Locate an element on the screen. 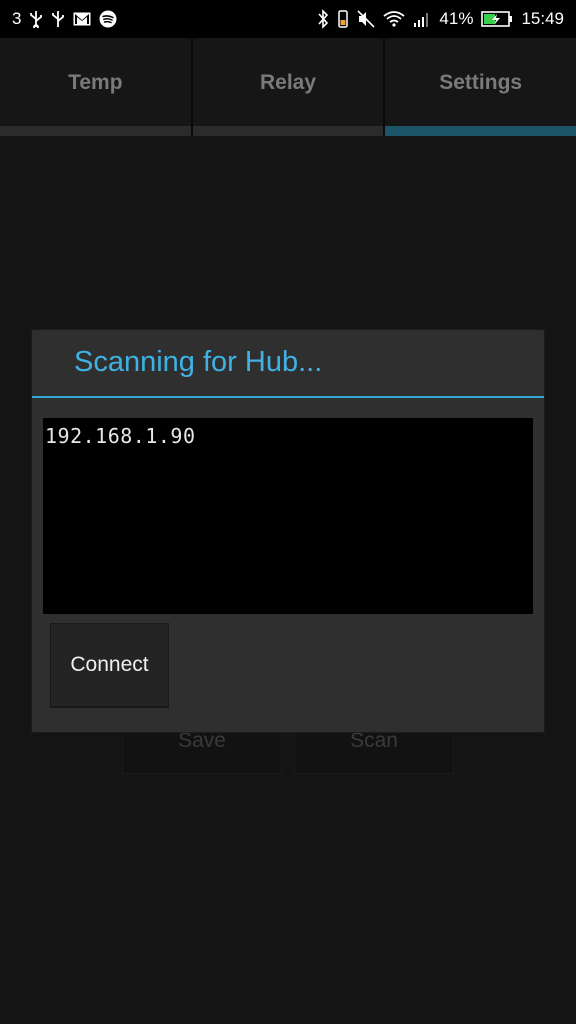  save-button-label: Save is located at coordinates (202, 740).